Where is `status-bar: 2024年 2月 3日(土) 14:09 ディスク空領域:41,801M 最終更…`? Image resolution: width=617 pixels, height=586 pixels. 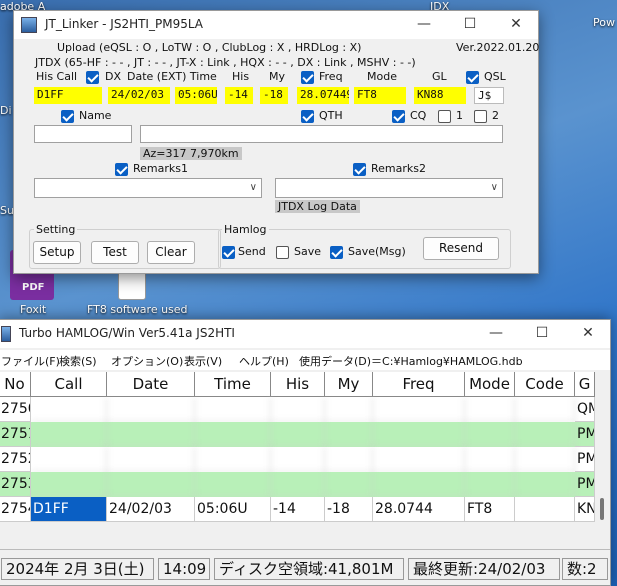 status-bar: 2024年 2月 3日(土) 14:09 ディスク空領域:41,801M 最終更… is located at coordinates (305, 567).